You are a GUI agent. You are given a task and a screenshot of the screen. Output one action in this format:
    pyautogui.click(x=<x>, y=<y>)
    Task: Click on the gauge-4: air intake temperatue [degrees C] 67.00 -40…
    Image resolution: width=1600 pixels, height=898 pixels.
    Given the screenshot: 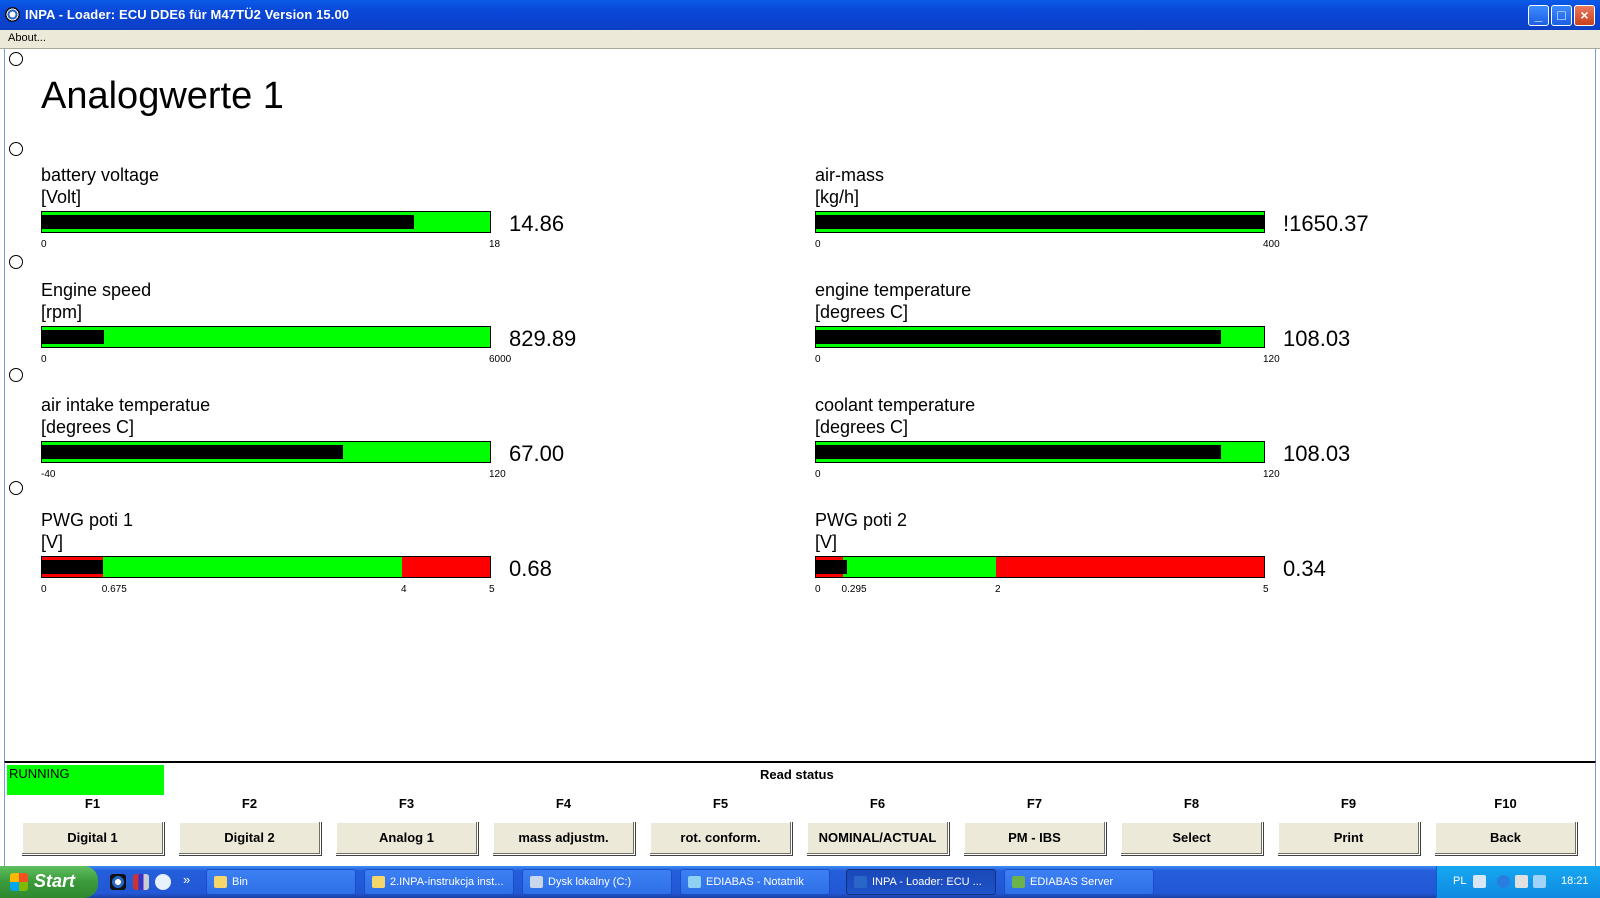 What is the action you would take?
    pyautogui.click(x=361, y=445)
    